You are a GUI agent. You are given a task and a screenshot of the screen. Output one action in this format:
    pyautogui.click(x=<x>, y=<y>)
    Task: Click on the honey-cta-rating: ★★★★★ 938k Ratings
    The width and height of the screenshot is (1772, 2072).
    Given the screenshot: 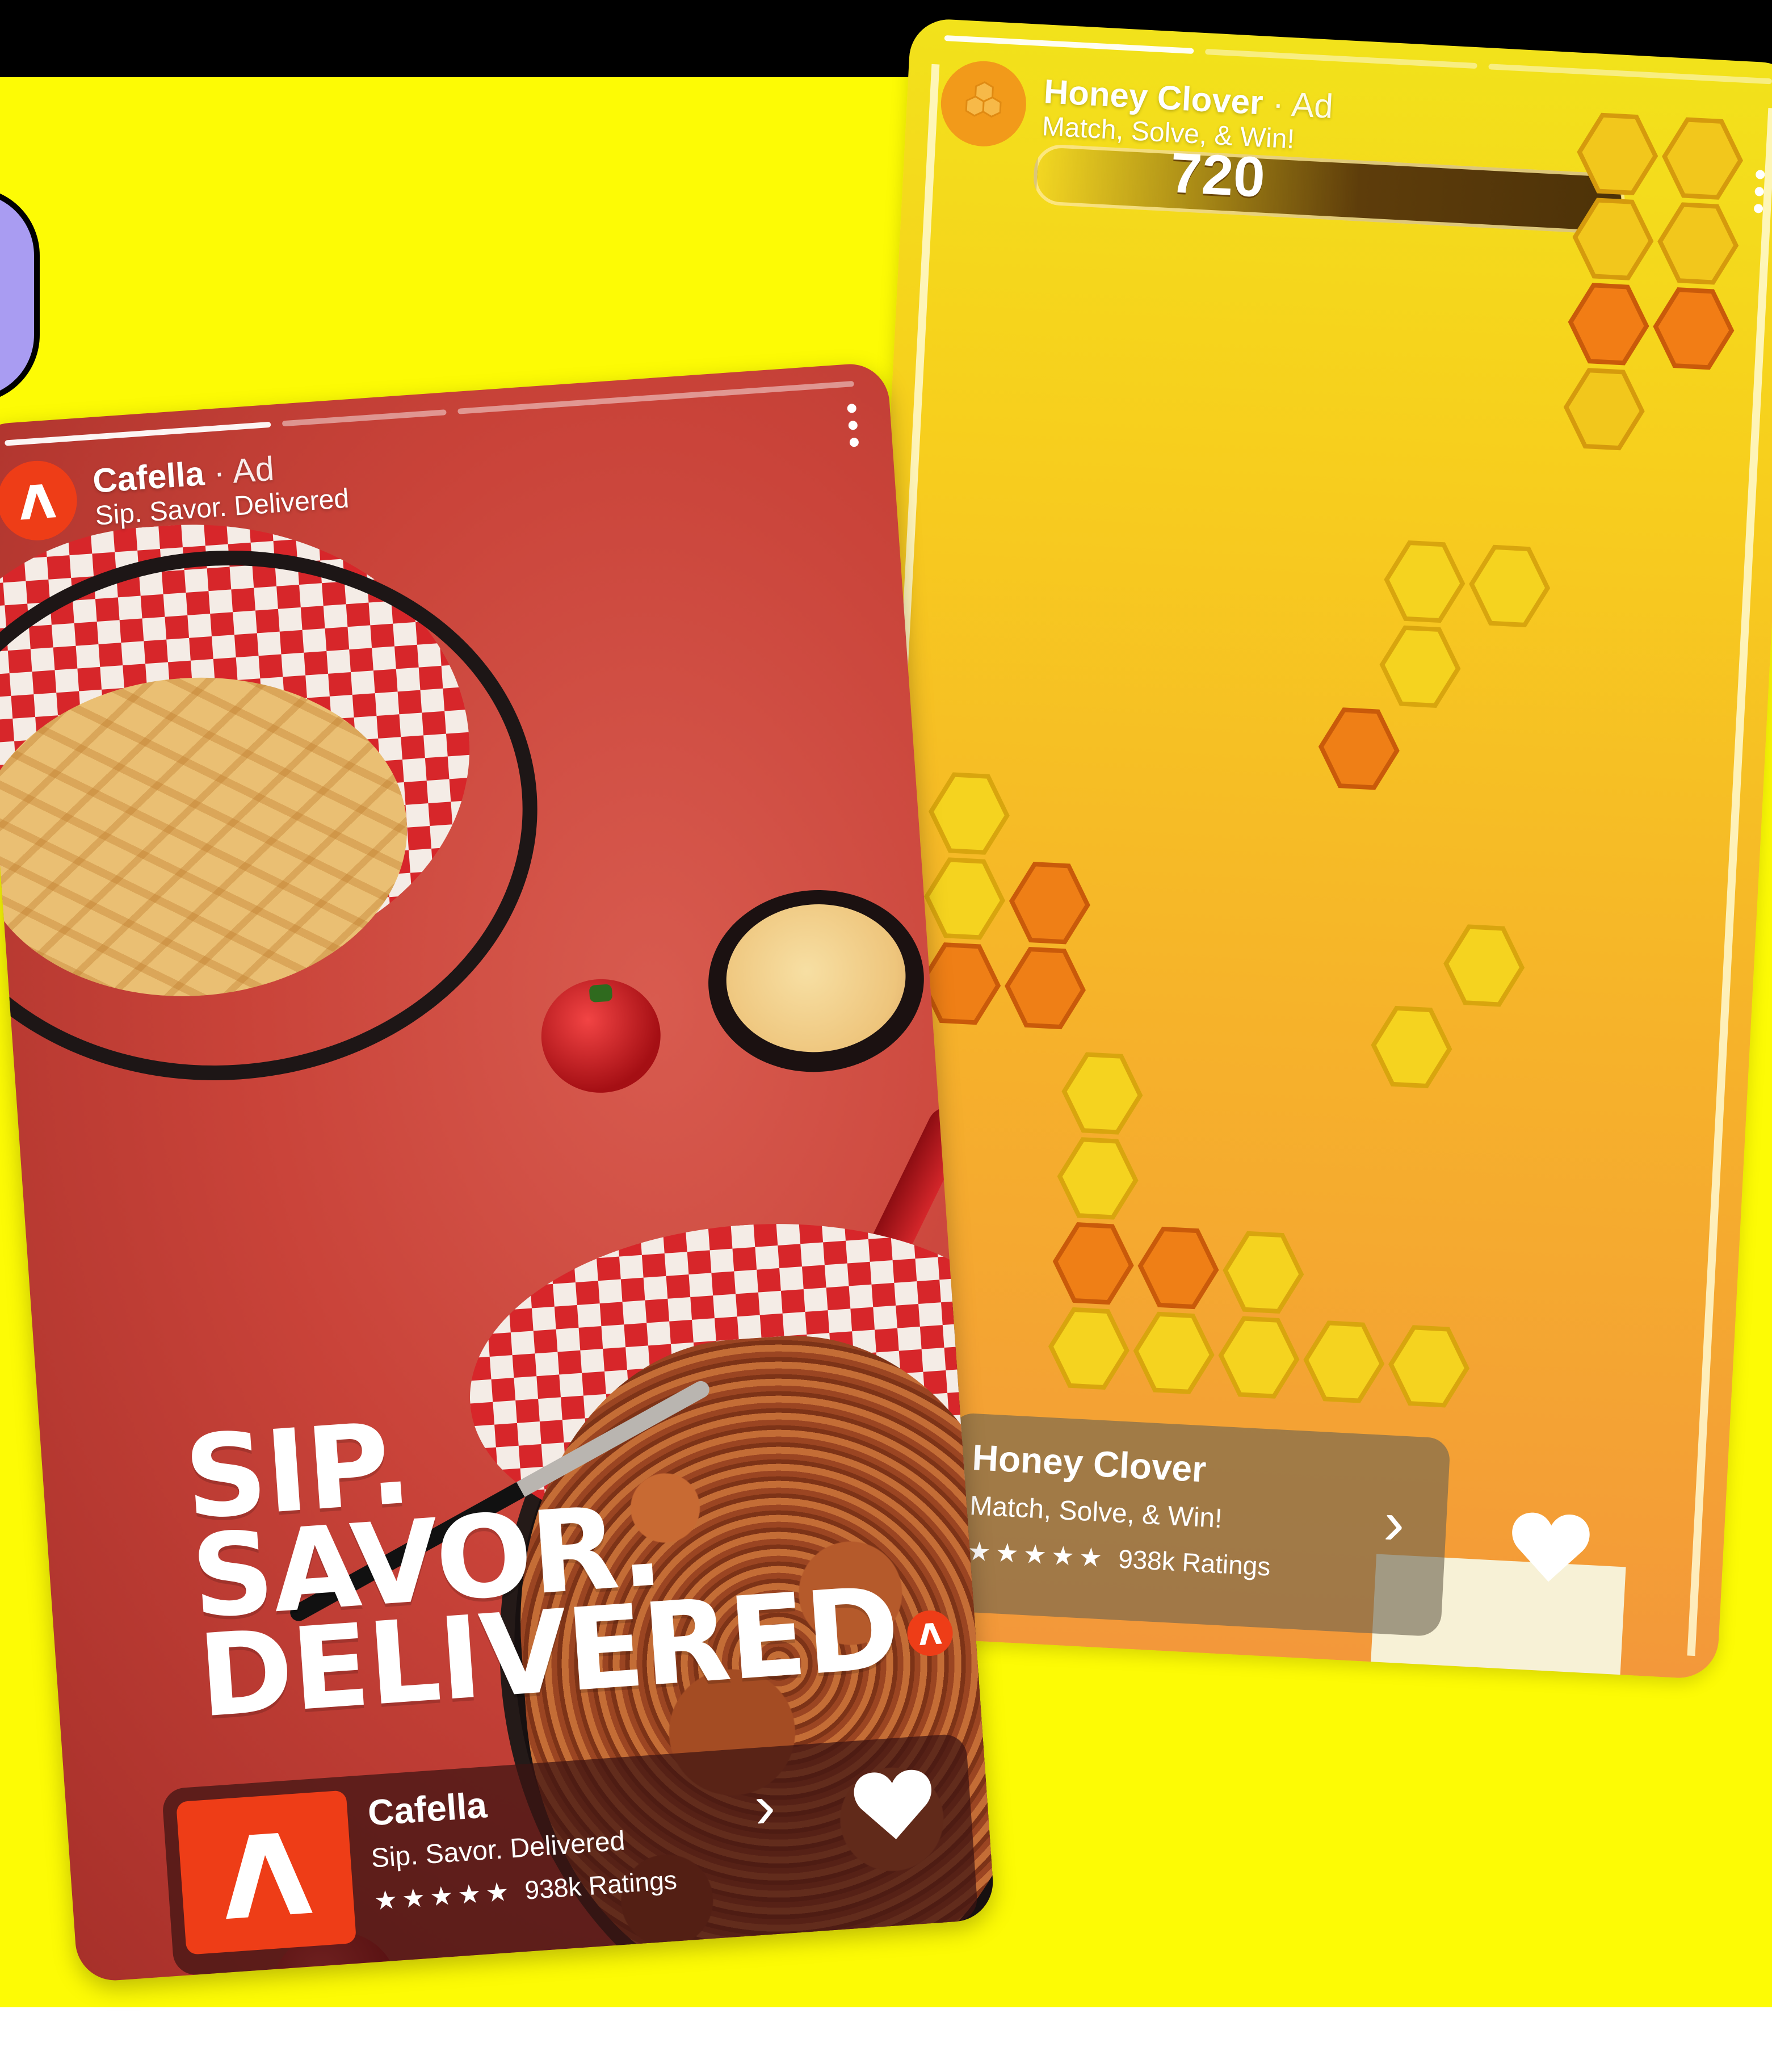 What is the action you would take?
    pyautogui.click(x=1119, y=1559)
    